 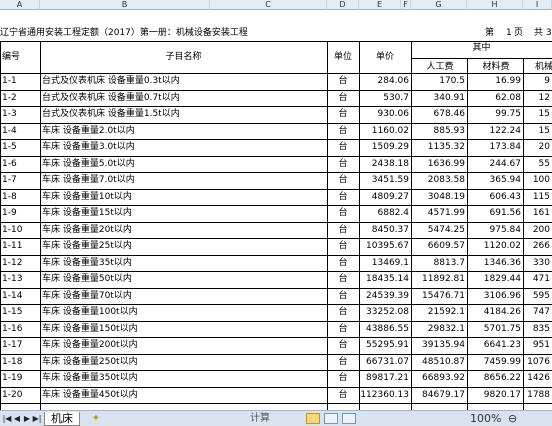 What do you see at coordinates (385, 345) in the screenshot?
I see `cell-price: 55295.91` at bounding box center [385, 345].